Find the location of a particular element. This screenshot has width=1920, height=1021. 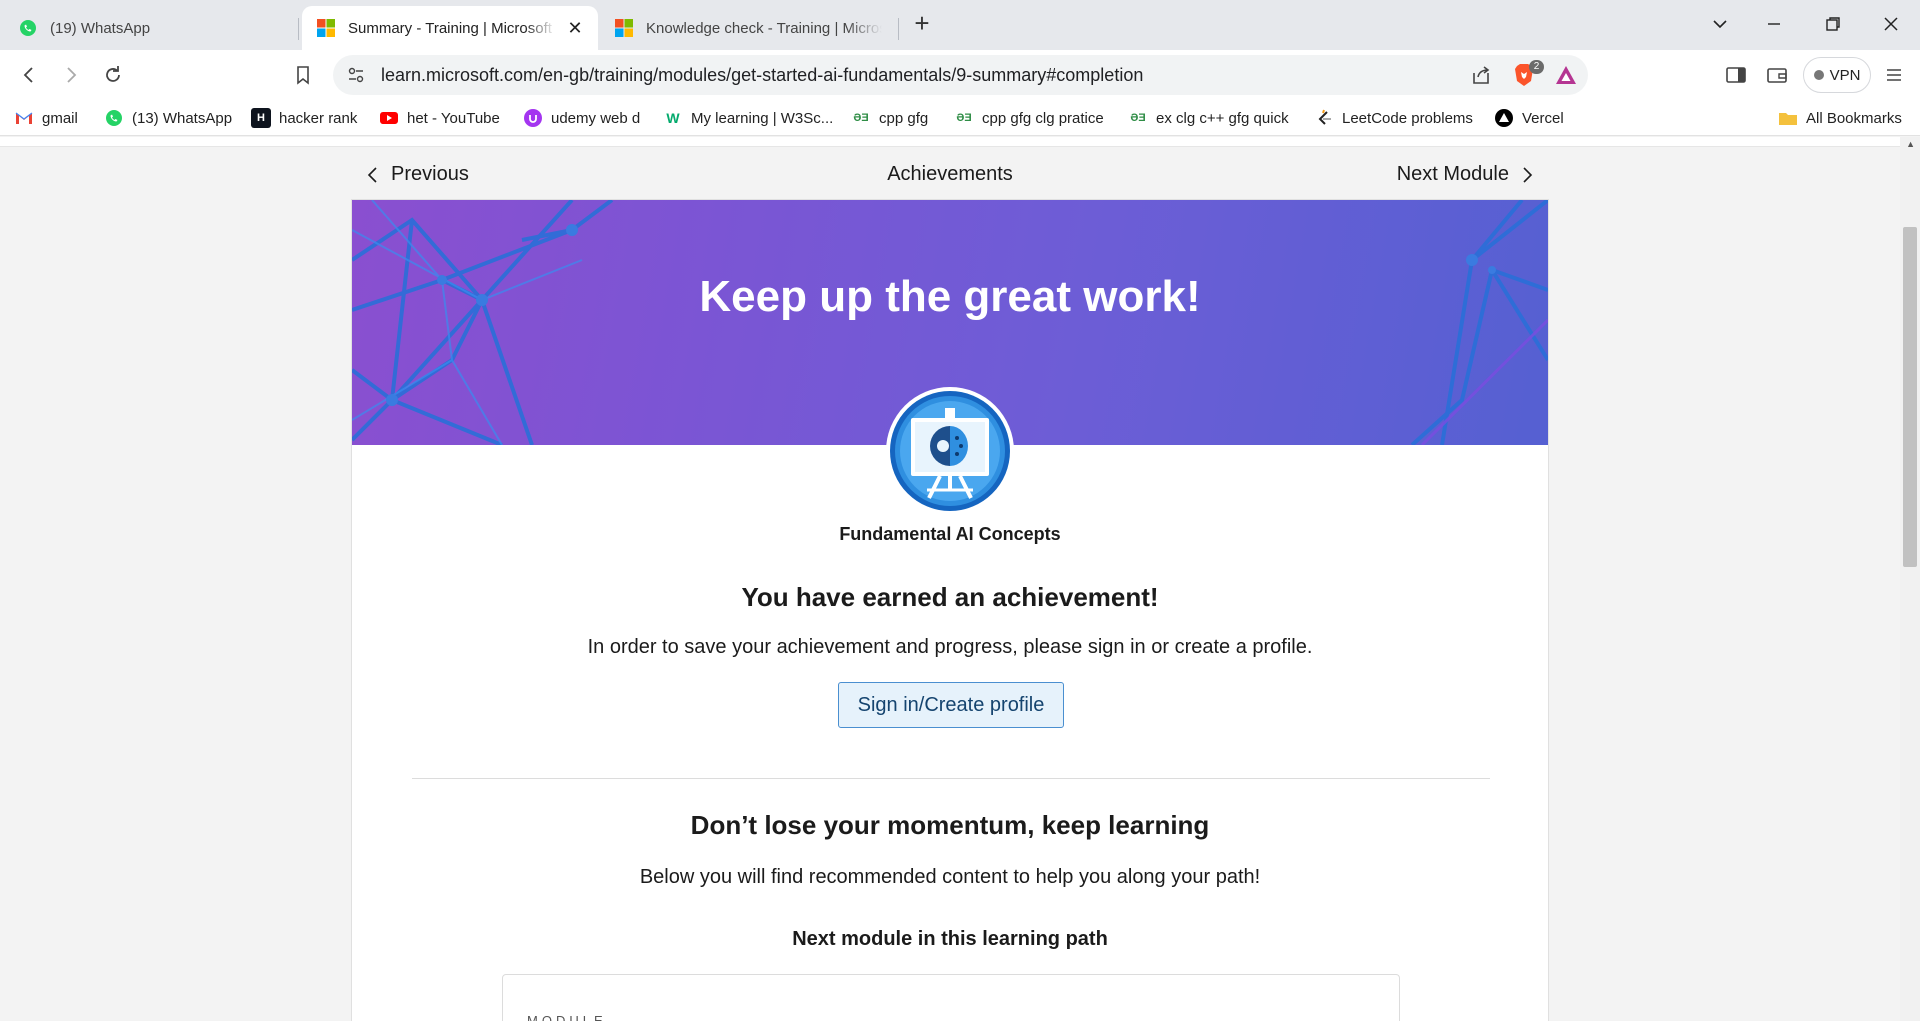

bookmark-vercel: Vercel is located at coordinates (1529, 118).